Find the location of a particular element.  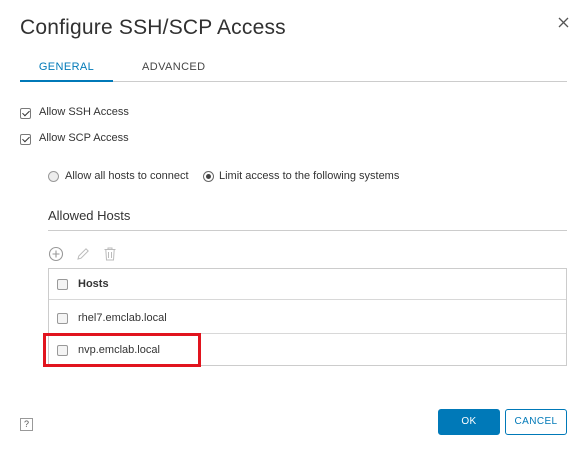

section-divider is located at coordinates (307, 230).